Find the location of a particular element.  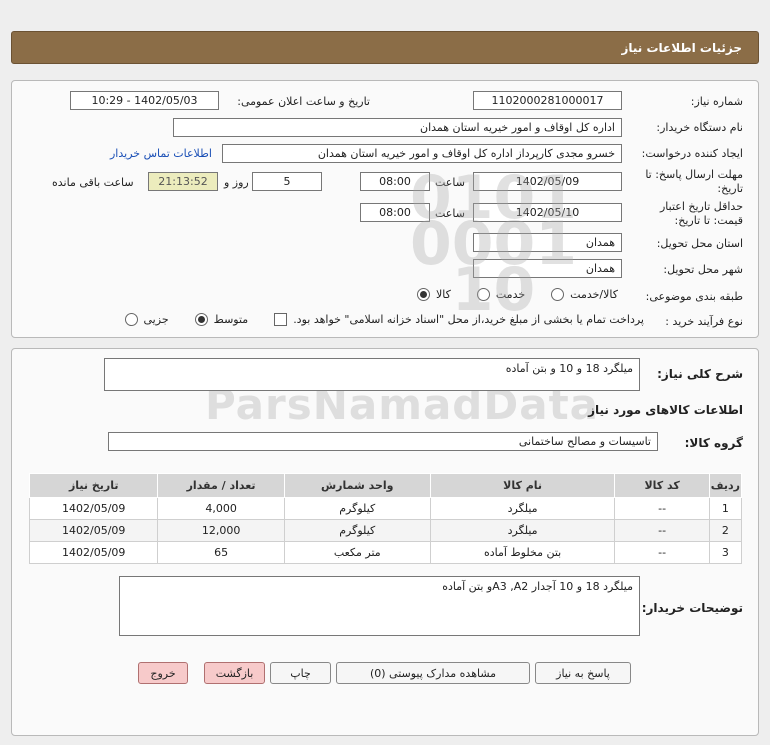

table-row: 2 -- میلگرد کیلوگرم 12,000 1402/05/09 is located at coordinates (385, 530).